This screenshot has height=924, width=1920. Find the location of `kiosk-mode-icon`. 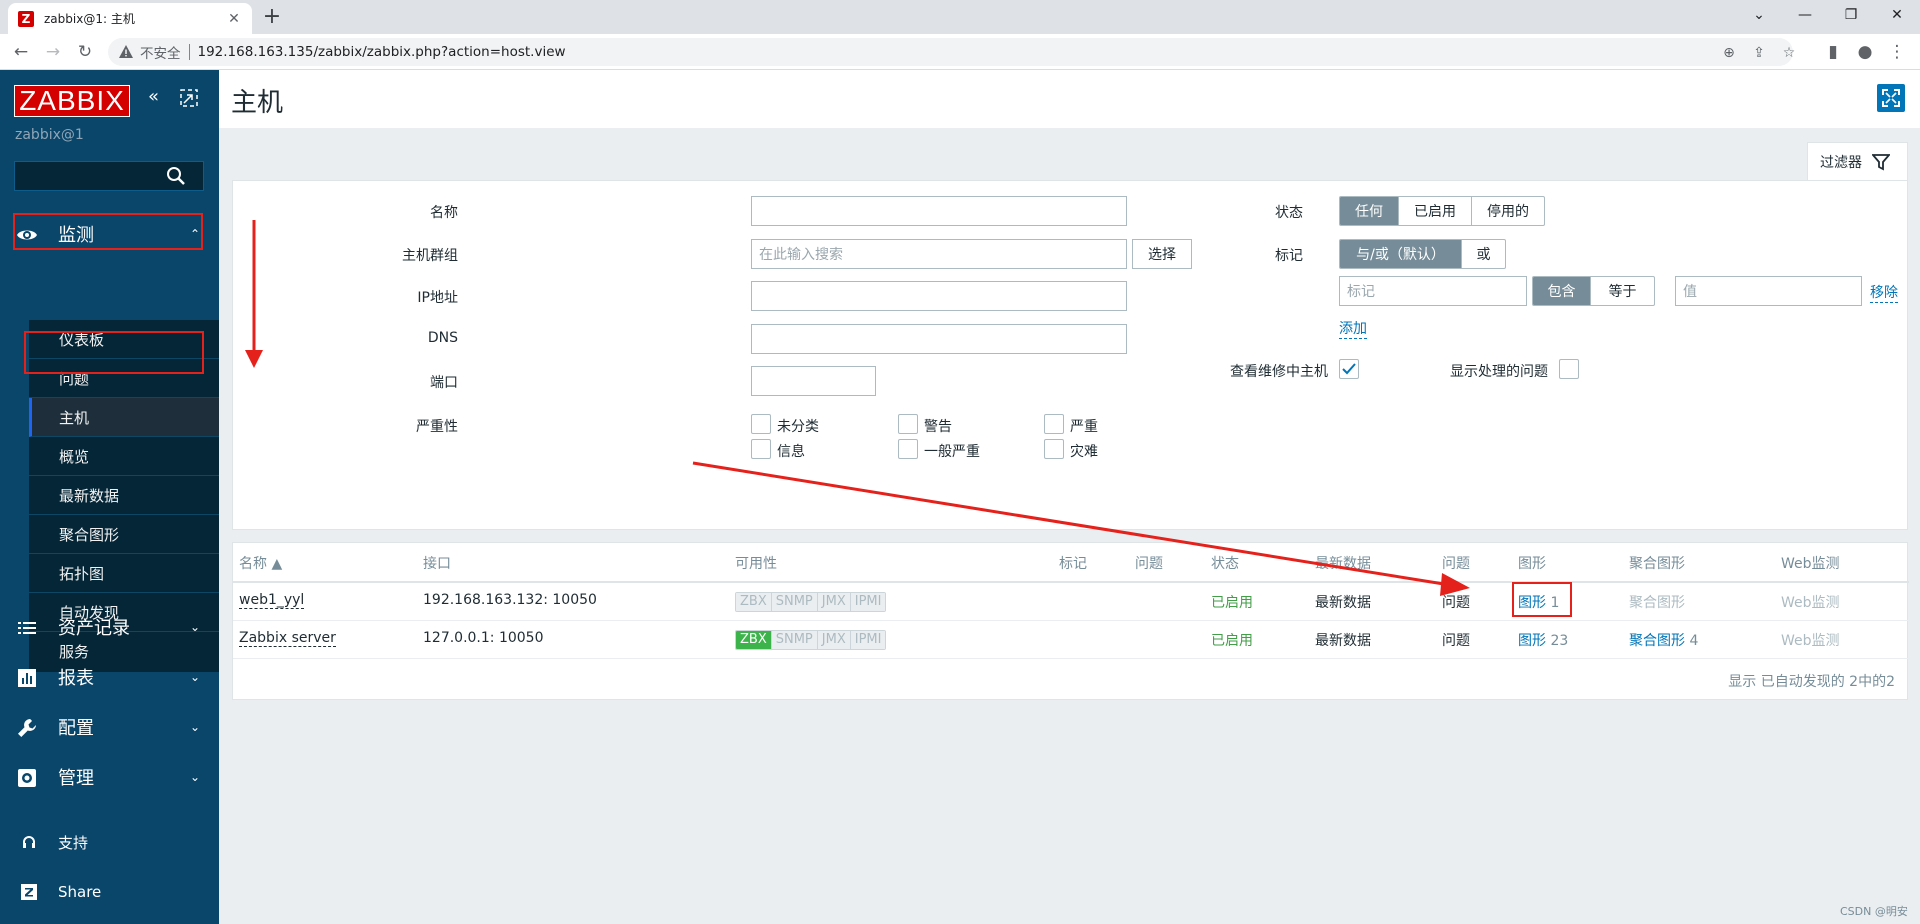

kiosk-mode-icon is located at coordinates (189, 98).